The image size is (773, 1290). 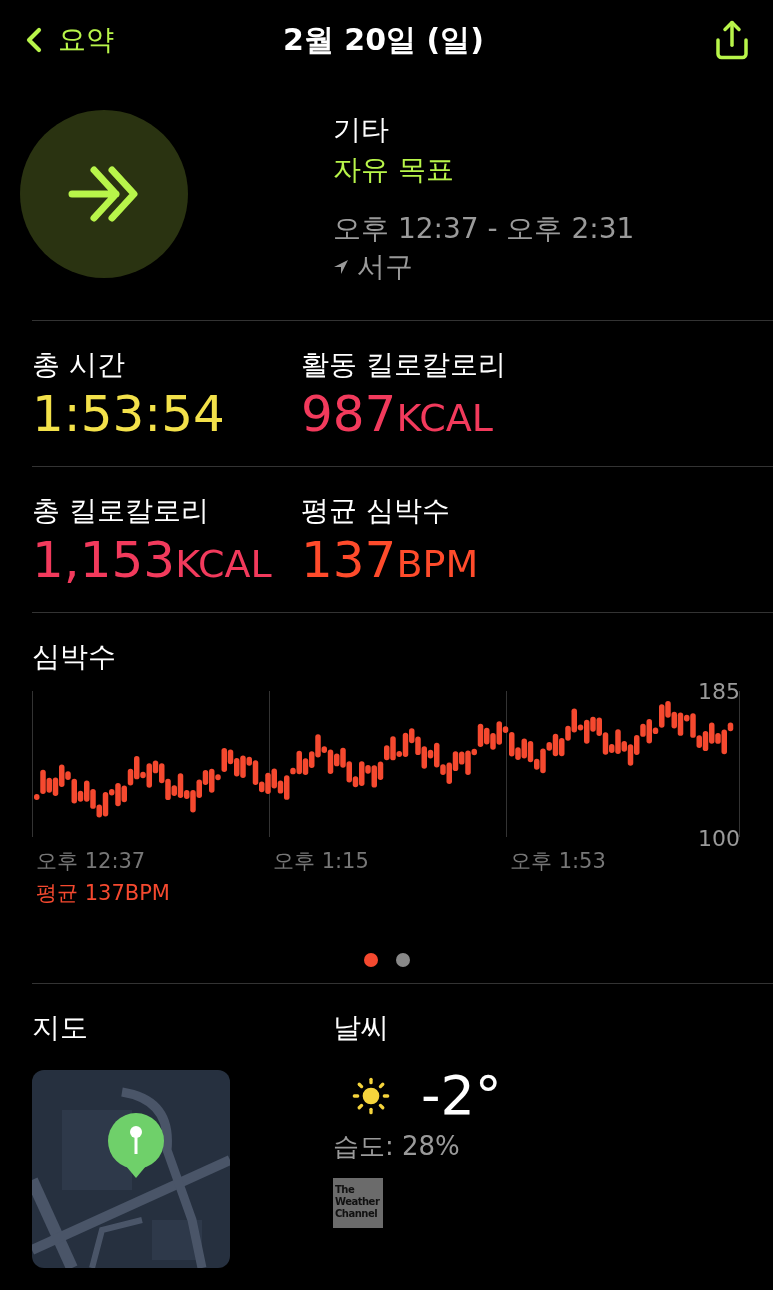 What do you see at coordinates (74, 657) in the screenshot?
I see `chart-title: 심박수` at bounding box center [74, 657].